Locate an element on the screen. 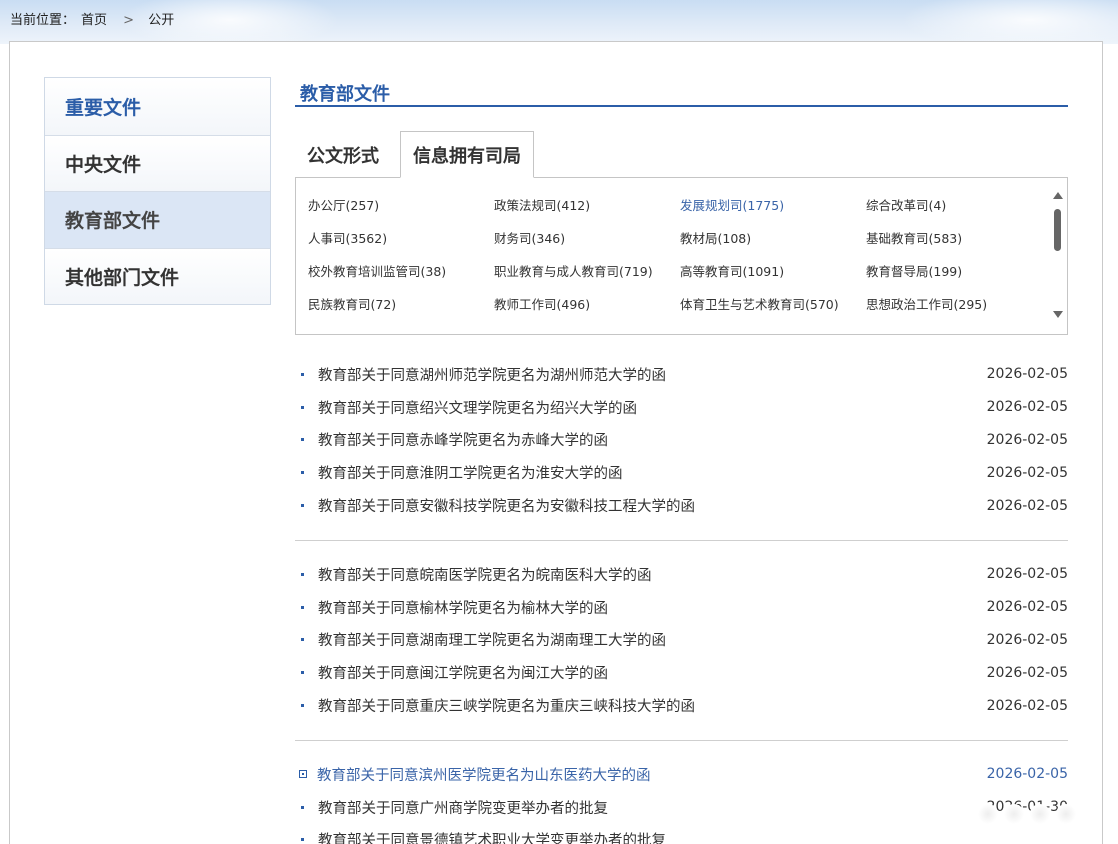 The width and height of the screenshot is (1118, 844). document-title-link: 教育部关于同意滨州医学院更名为山东医药大学的函 is located at coordinates (484, 774).